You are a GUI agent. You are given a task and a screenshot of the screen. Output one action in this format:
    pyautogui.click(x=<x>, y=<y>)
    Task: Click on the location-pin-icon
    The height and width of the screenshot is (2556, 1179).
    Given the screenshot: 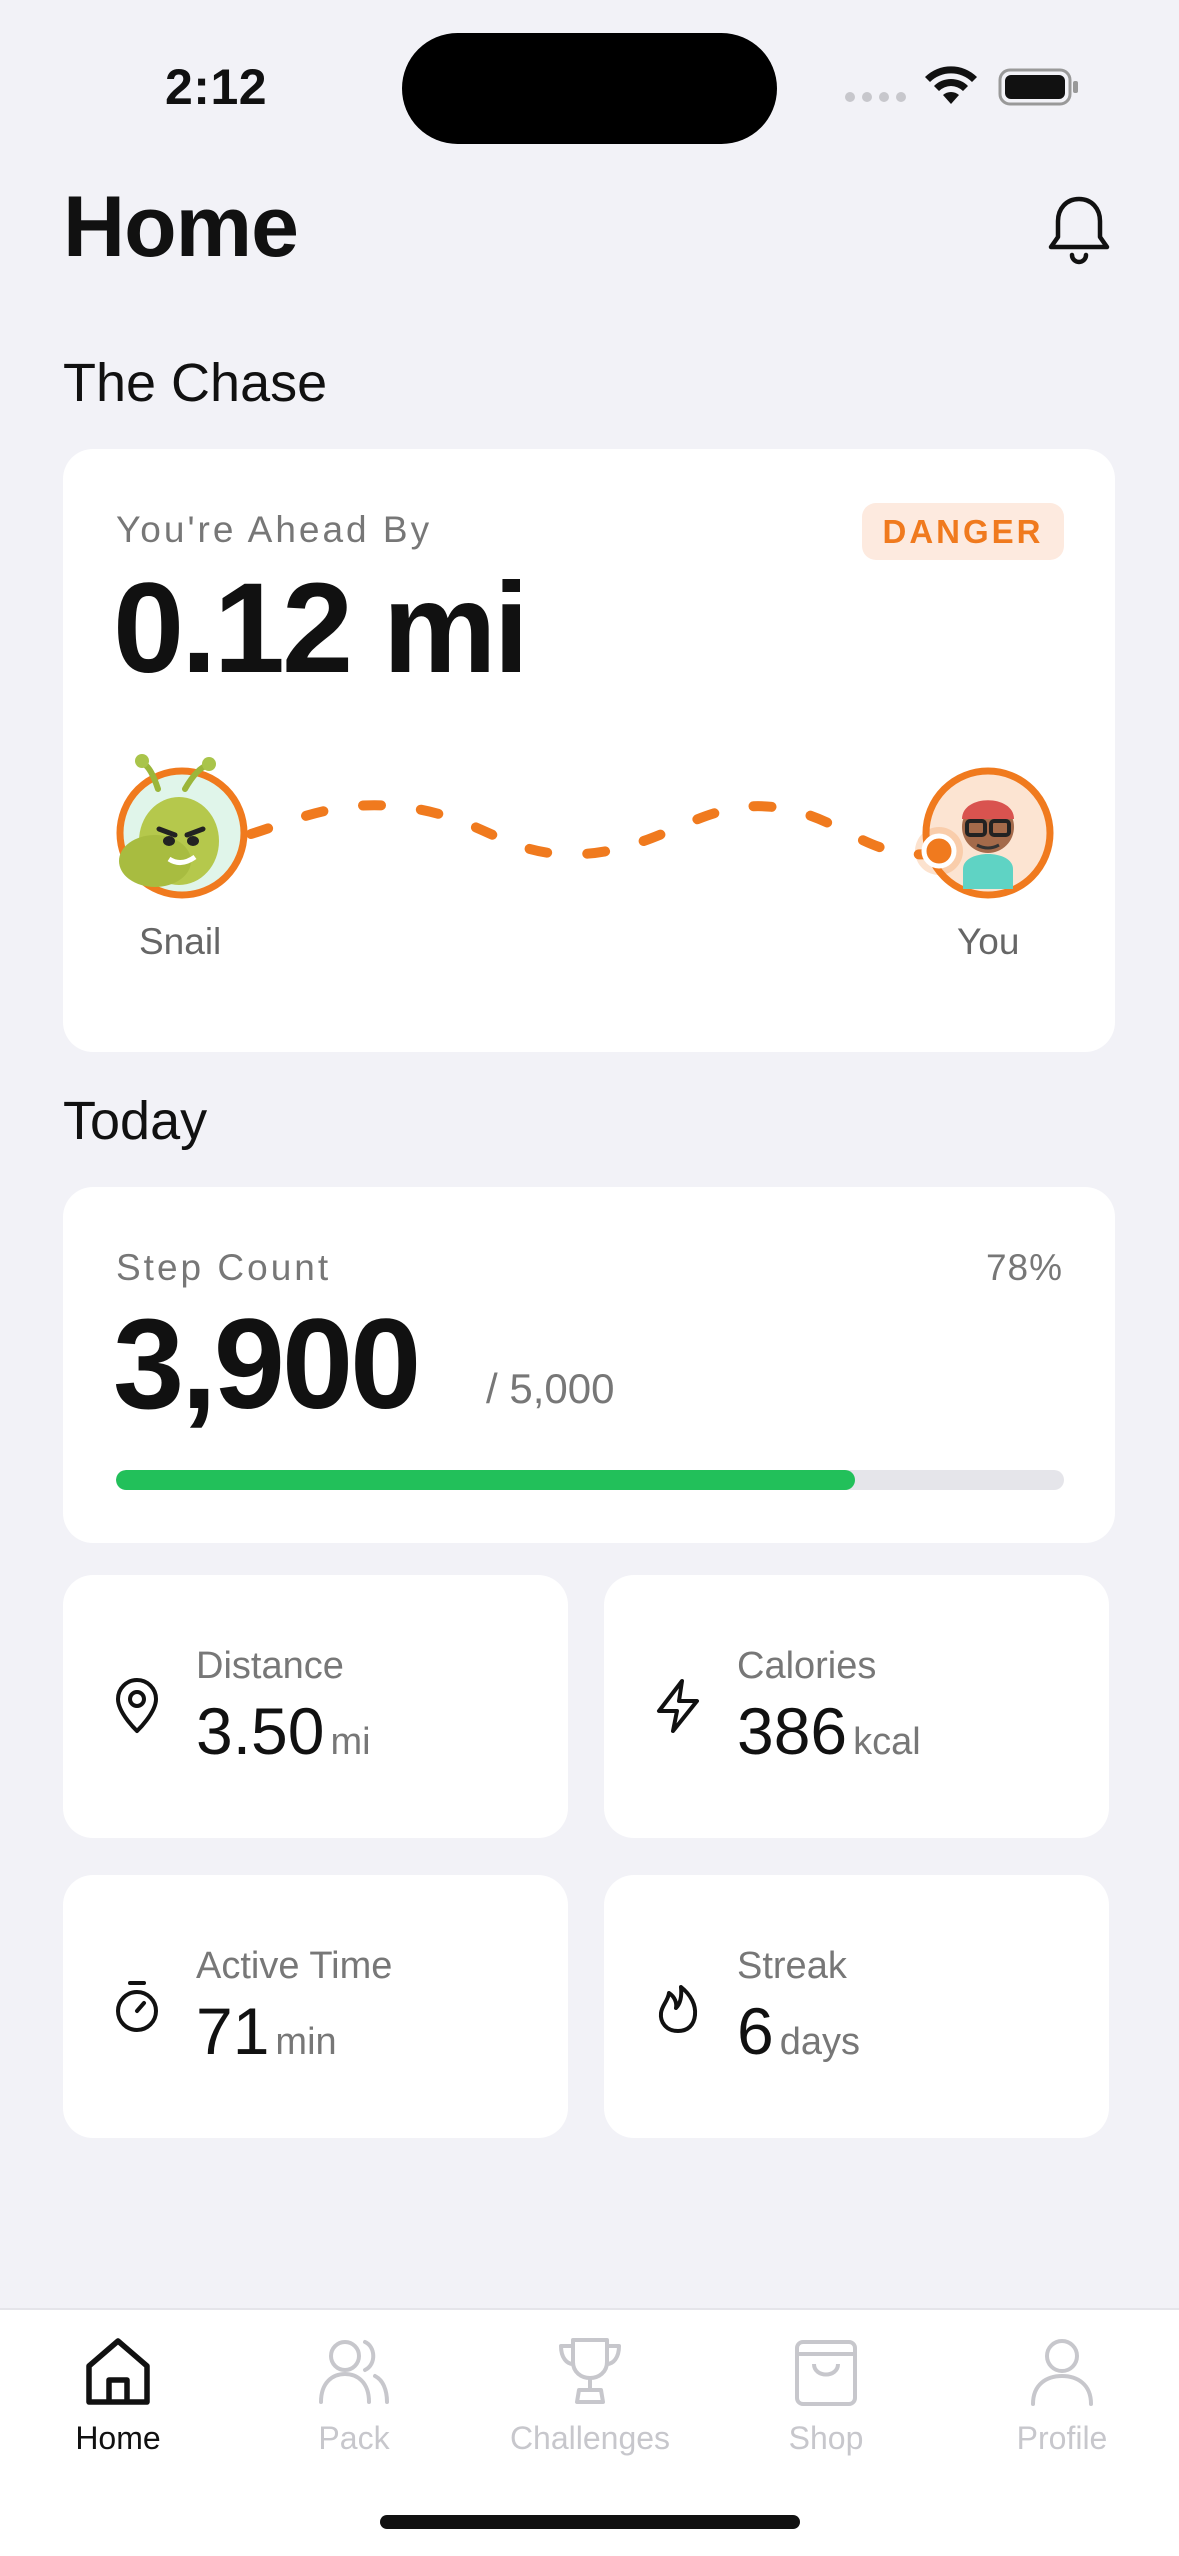 What is the action you would take?
    pyautogui.click(x=137, y=1705)
    